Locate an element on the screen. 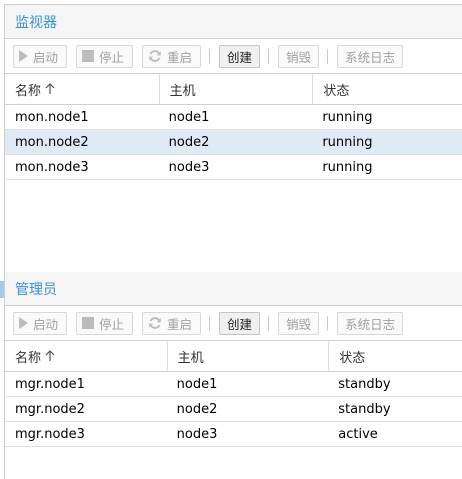 The width and height of the screenshot is (462, 479). cell-name: mon.node3 is located at coordinates (52, 167).